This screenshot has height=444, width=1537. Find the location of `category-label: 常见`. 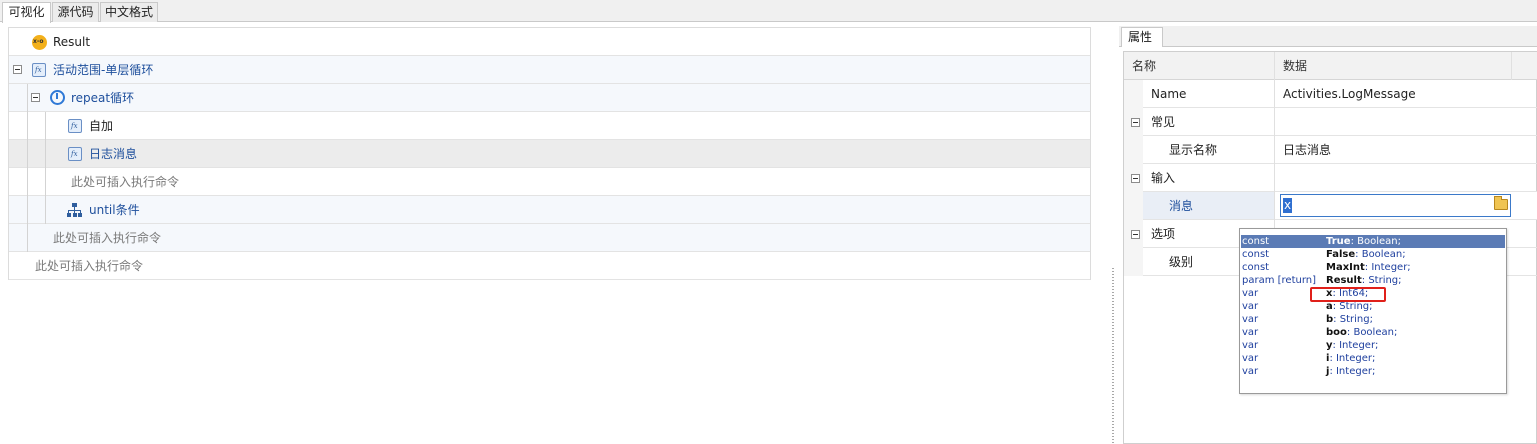

category-label: 常见 is located at coordinates (1163, 122).